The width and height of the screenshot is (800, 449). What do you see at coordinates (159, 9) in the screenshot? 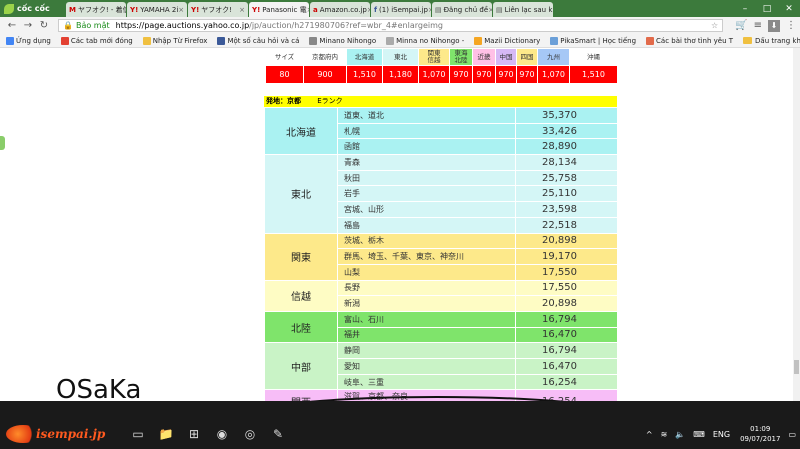
I see `tab-label: YAMAHA 2i` at bounding box center [159, 9].